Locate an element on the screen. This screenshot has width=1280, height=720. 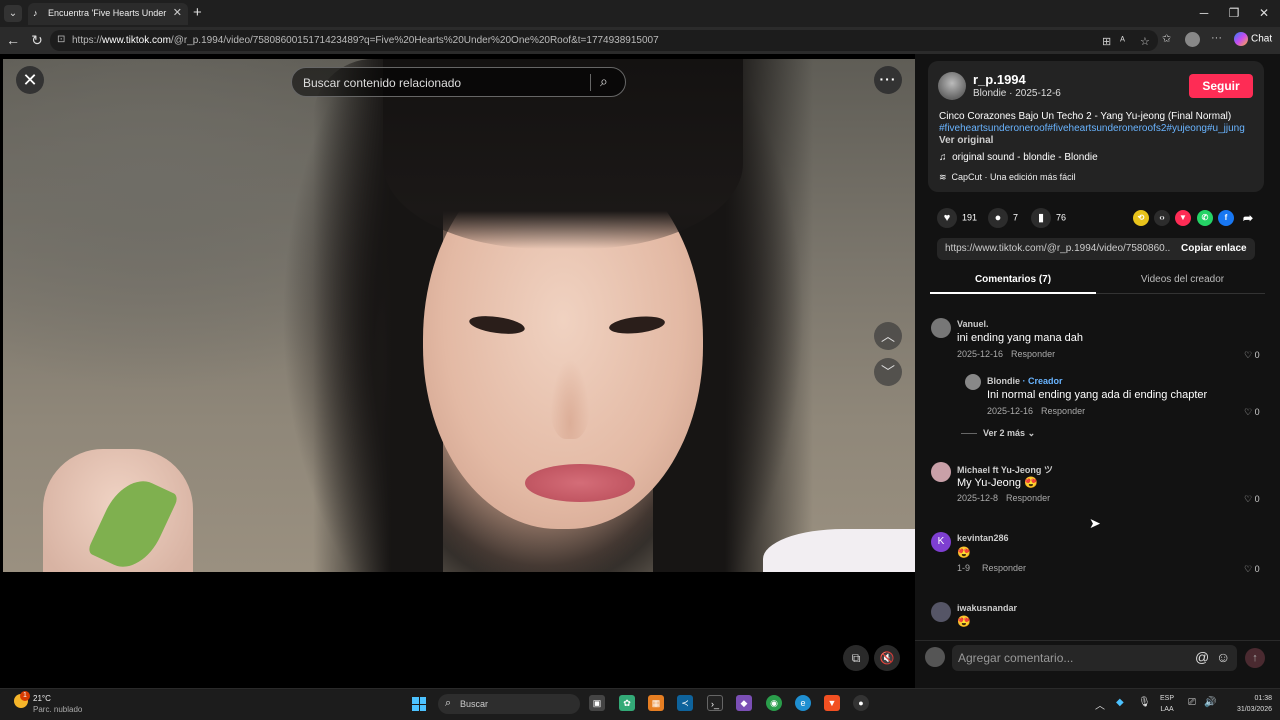
tab-comments: Comentarios (7) is located at coordinates (1013, 282).